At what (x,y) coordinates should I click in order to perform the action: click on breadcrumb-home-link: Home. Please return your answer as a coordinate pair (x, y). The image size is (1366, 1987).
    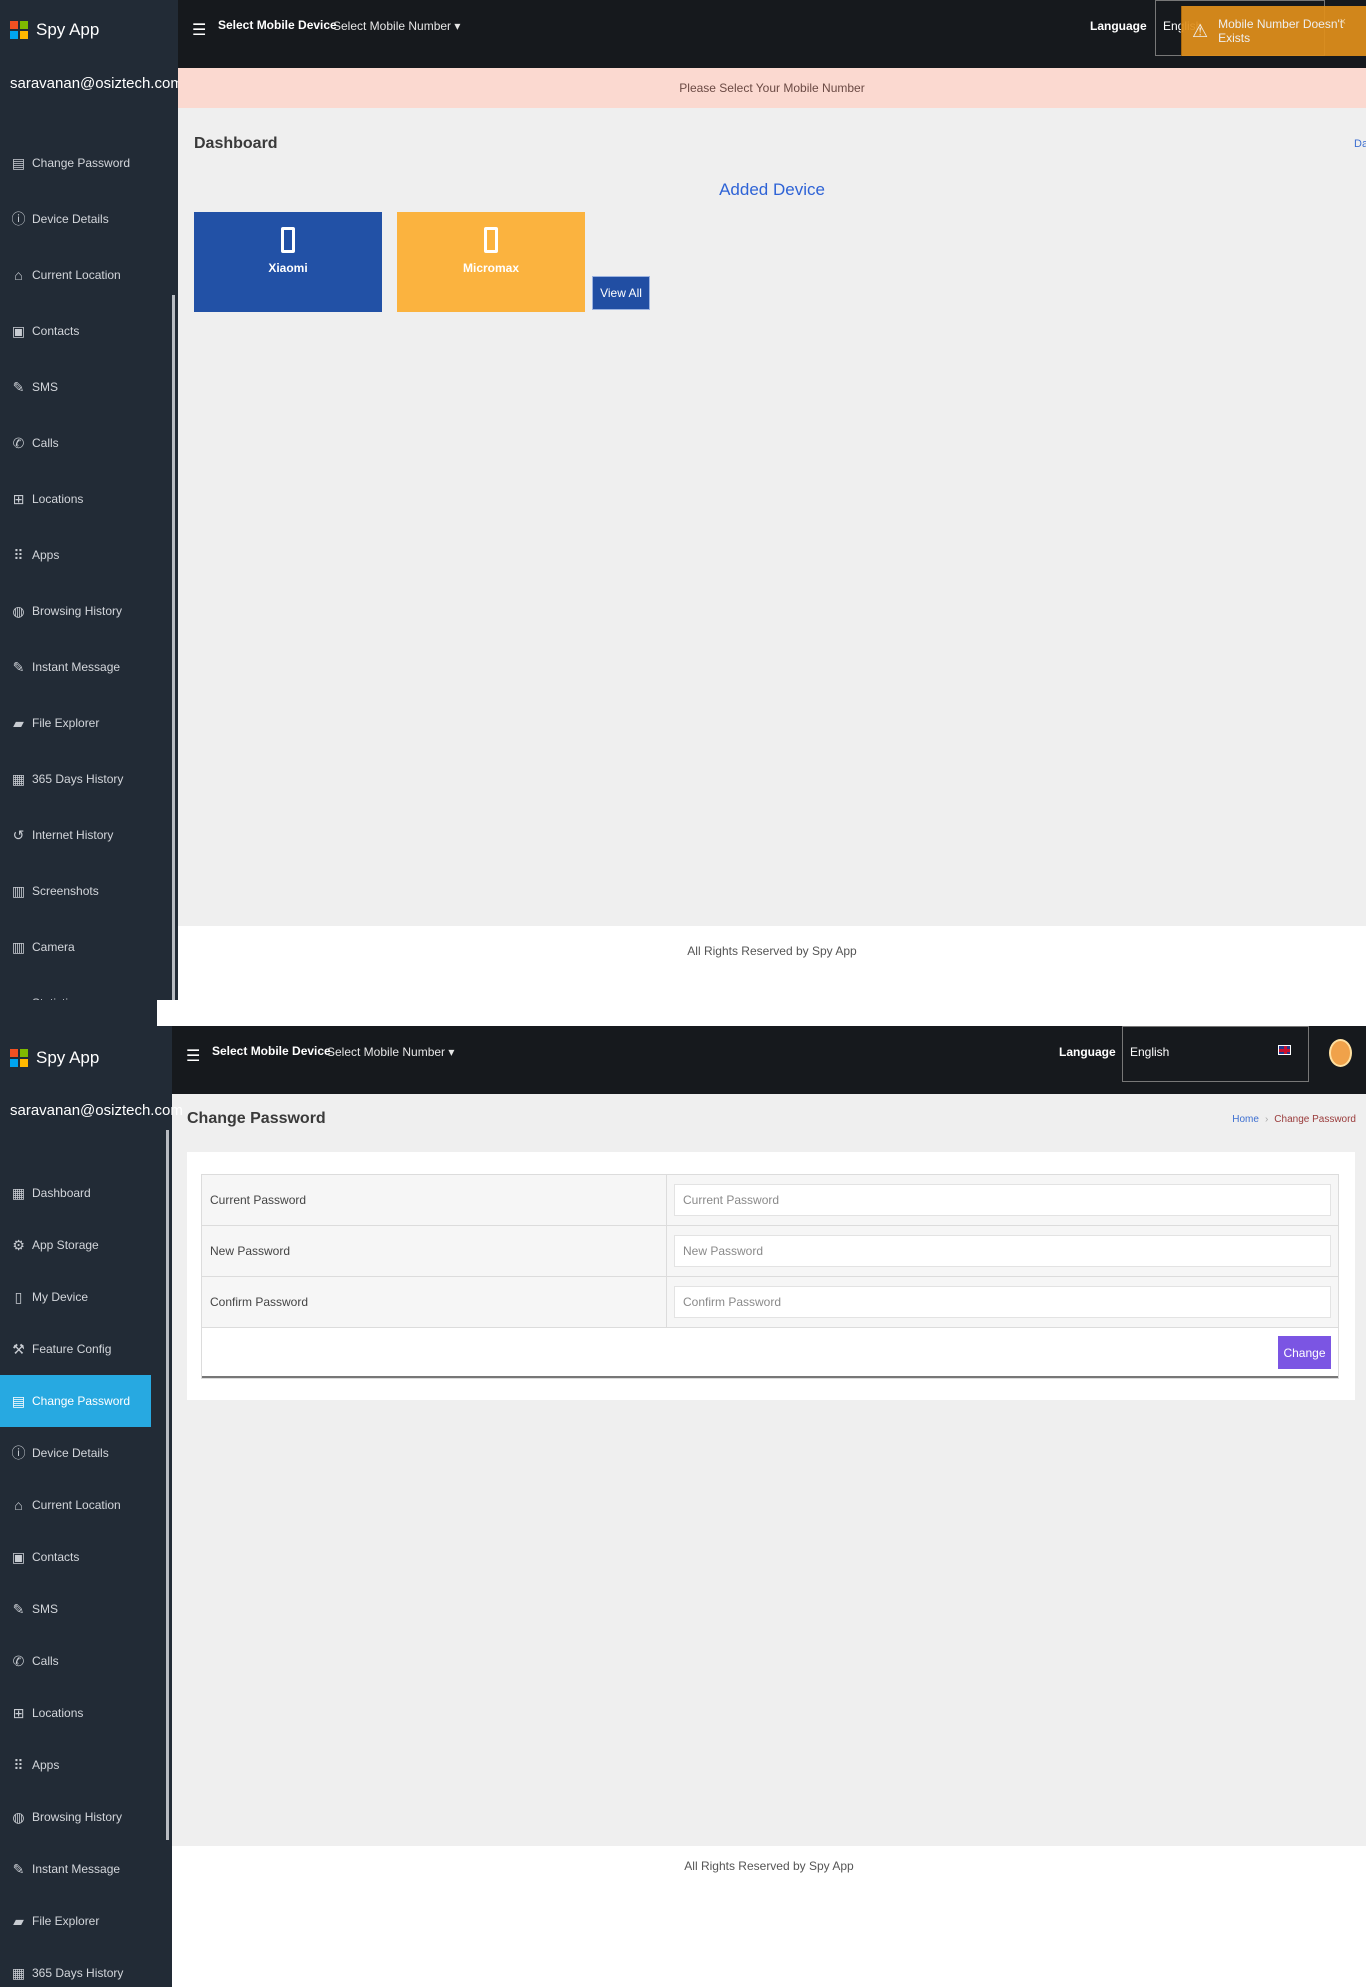
    Looking at the image, I should click on (1245, 1119).